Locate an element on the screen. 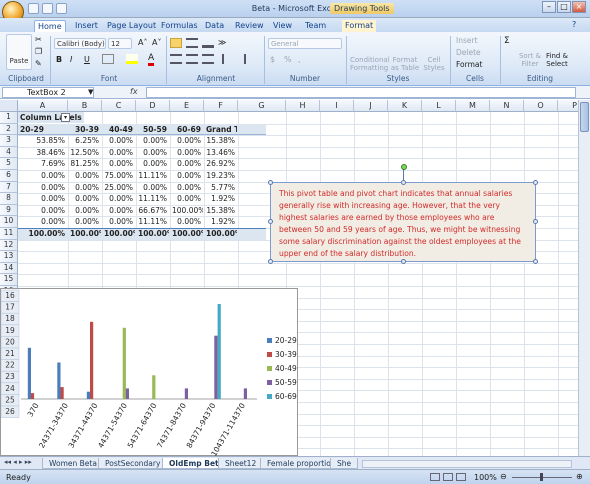  sheet-tab: She is located at coordinates (344, 463).